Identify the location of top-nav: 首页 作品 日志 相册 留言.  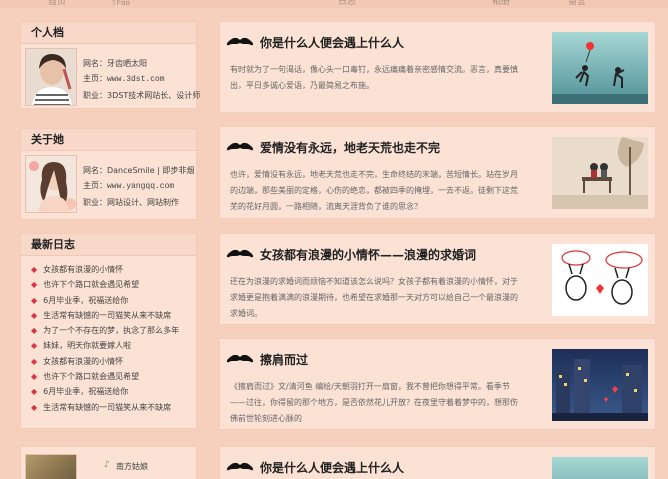
(334, 4).